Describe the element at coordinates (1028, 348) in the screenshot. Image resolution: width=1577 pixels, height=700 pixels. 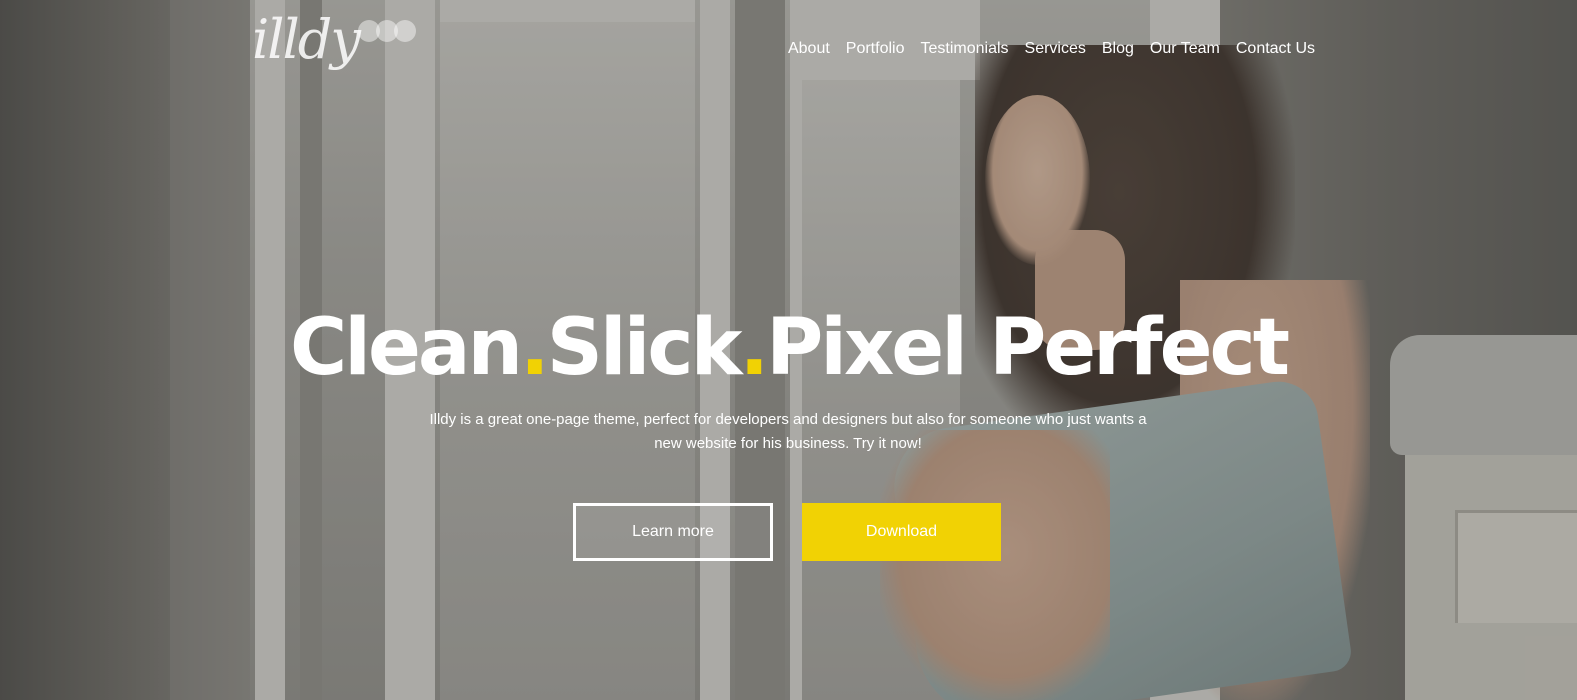
I see `headline-word-3: Pixel Perfect` at that location.